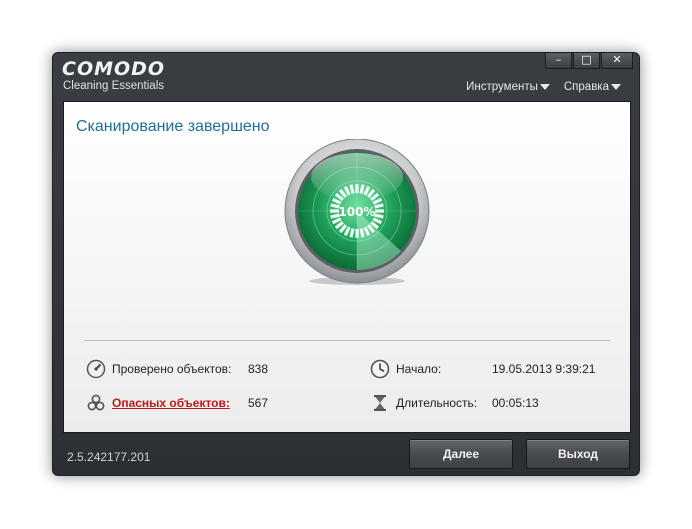  I want to click on gauge-icon, so click(96, 369).